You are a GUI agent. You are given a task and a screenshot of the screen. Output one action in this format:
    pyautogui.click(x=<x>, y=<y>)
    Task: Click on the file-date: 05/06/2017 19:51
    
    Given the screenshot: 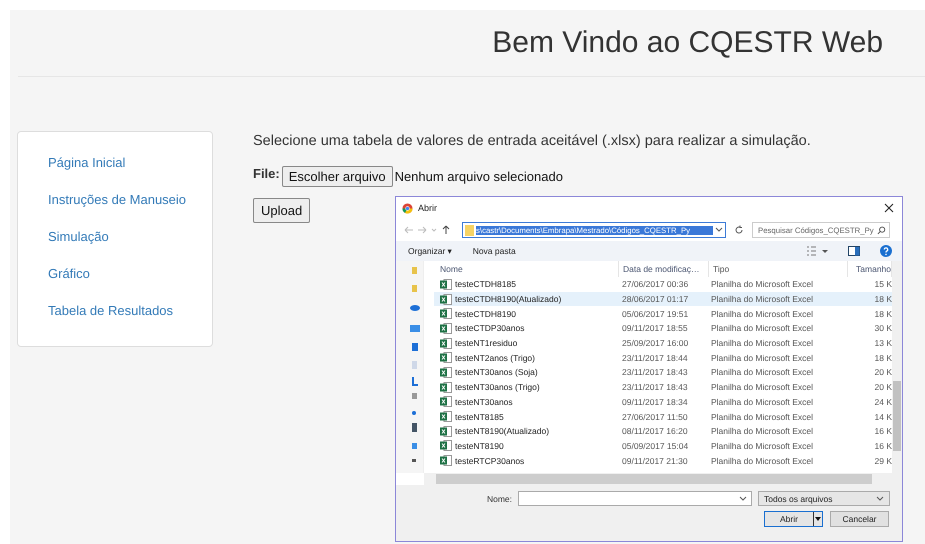 What is the action you would take?
    pyautogui.click(x=655, y=313)
    